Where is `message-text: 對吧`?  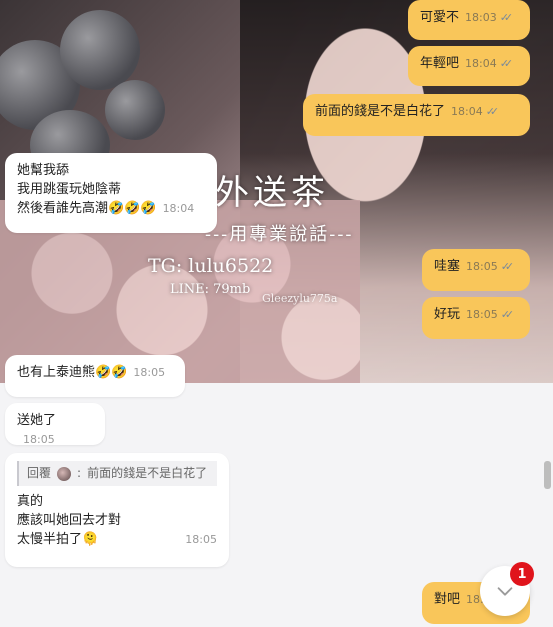
message-text: 對吧 is located at coordinates (447, 599).